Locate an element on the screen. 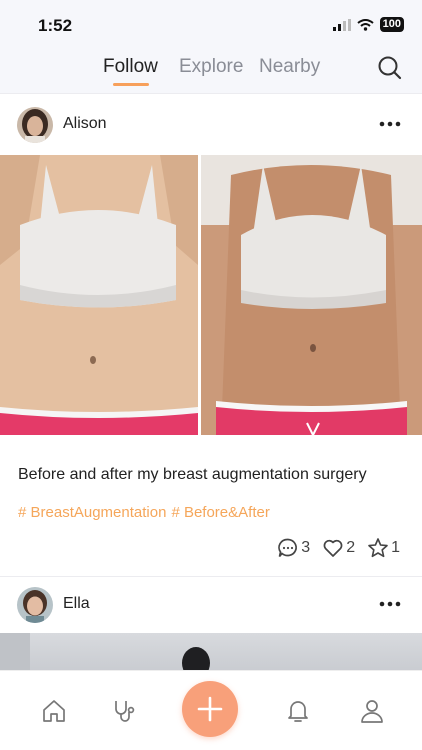  search-button is located at coordinates (390, 68).